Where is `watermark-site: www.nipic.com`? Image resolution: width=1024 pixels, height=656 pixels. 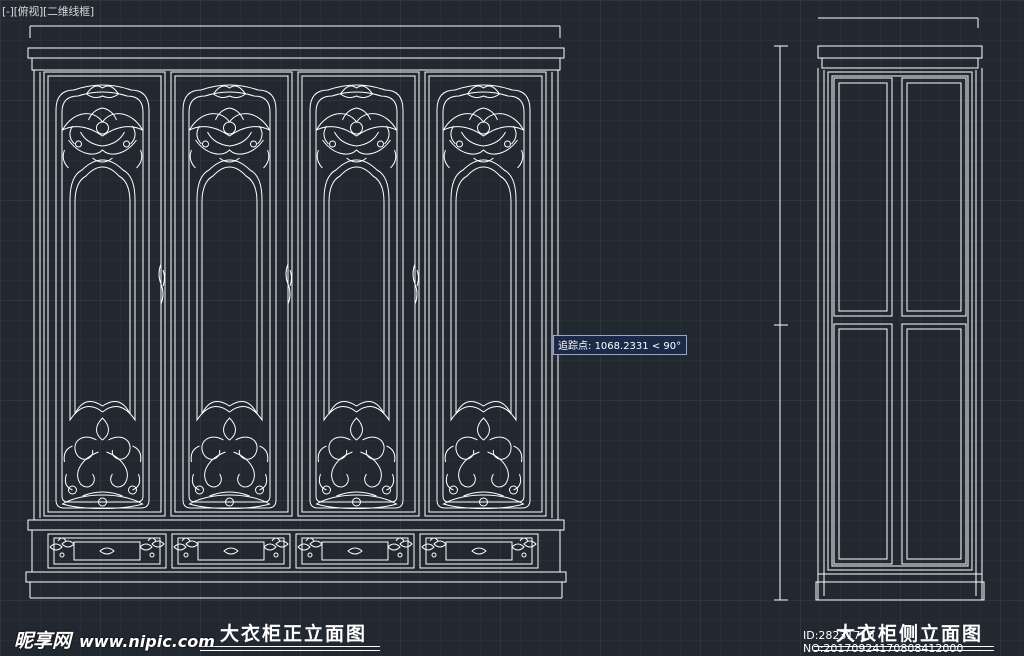 watermark-site: www.nipic.com is located at coordinates (147, 641).